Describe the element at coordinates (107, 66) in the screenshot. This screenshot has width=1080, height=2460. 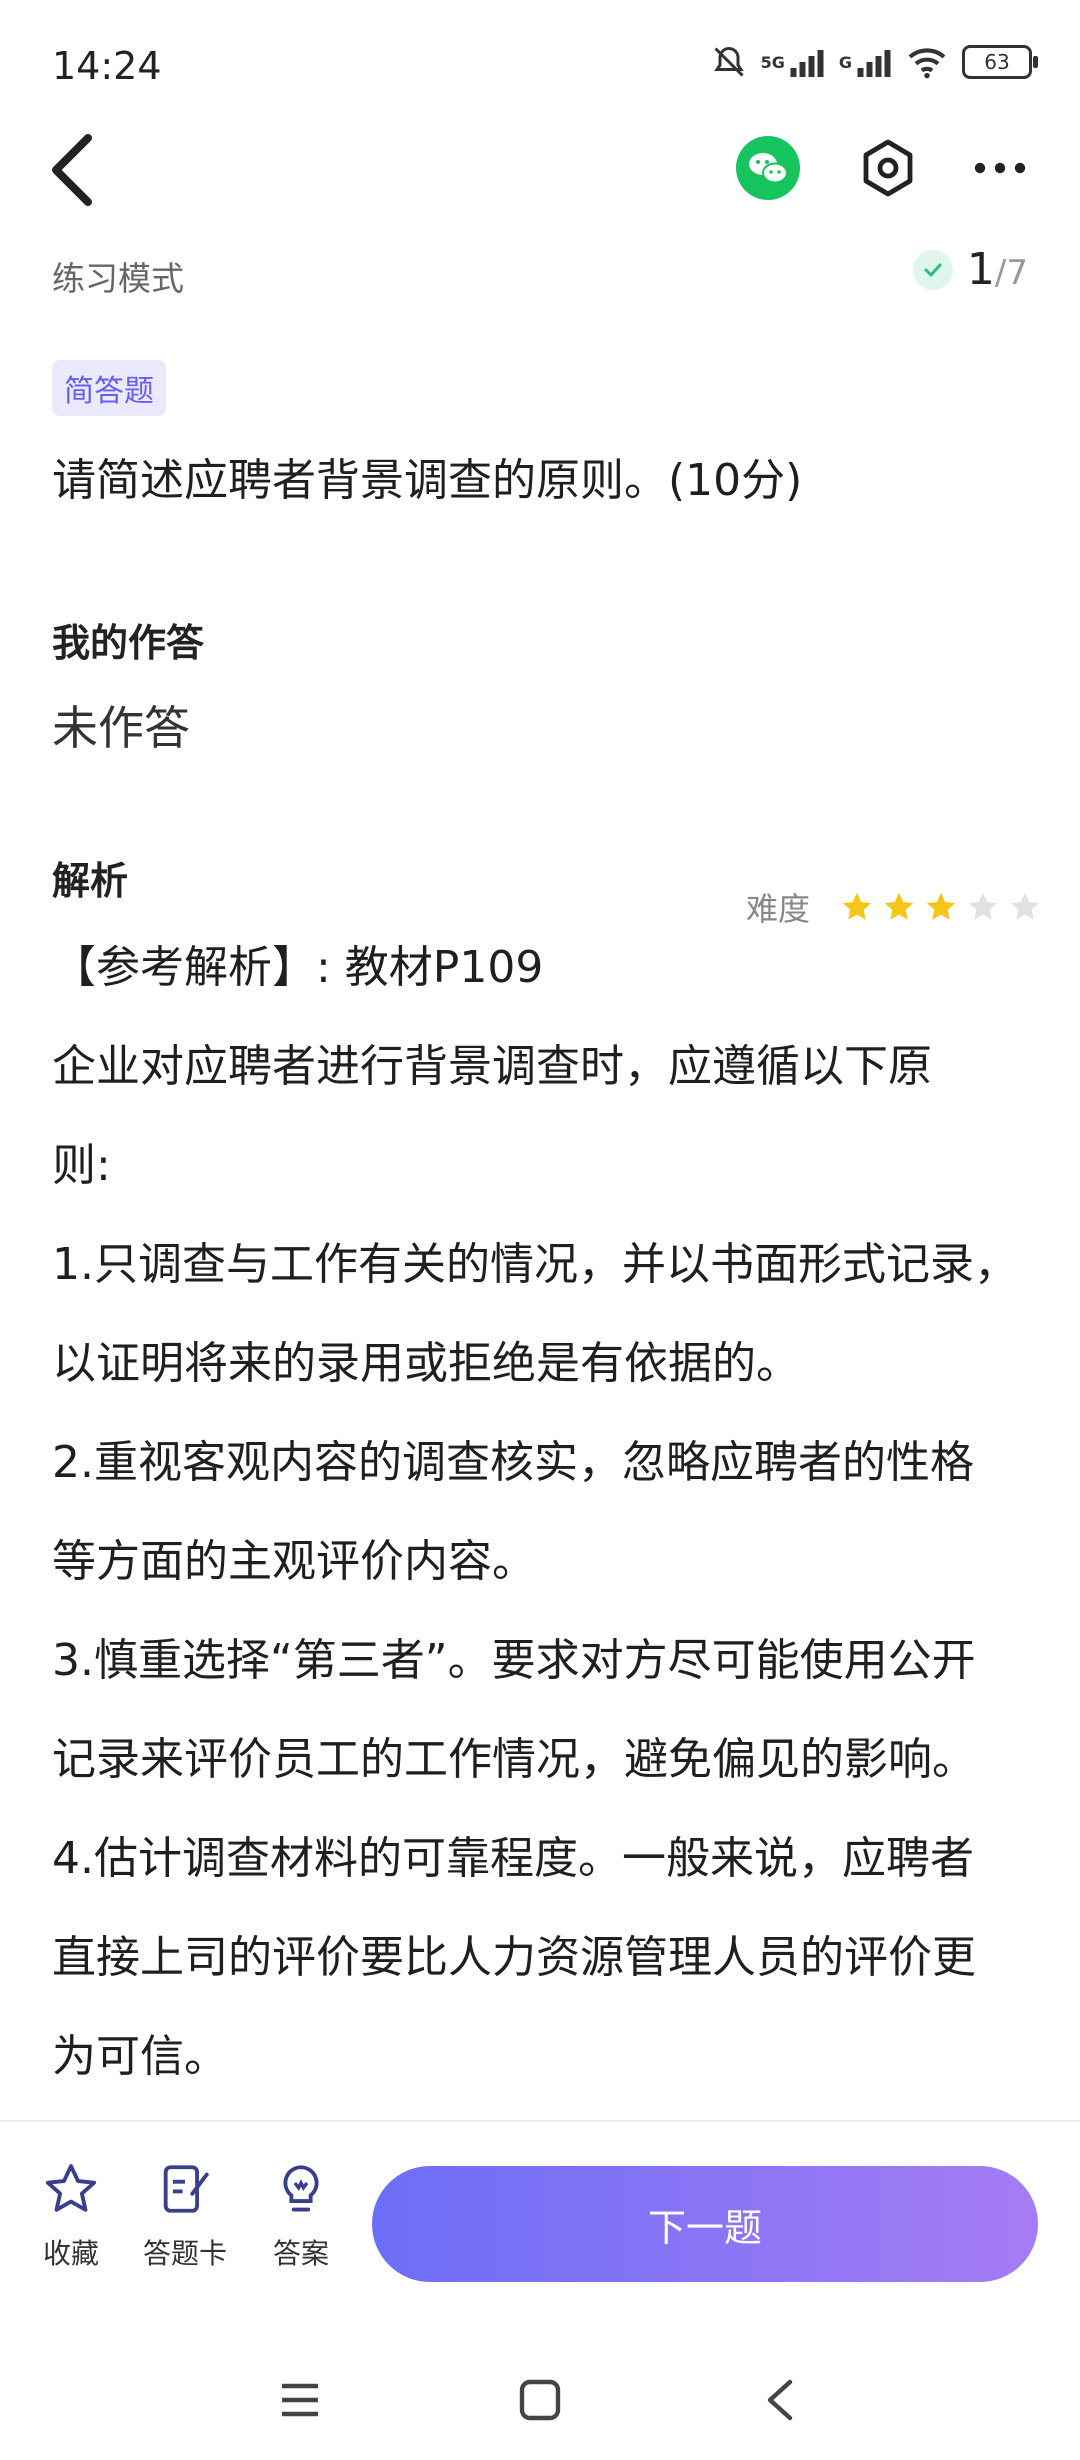
I see `status-time: 14:24` at that location.